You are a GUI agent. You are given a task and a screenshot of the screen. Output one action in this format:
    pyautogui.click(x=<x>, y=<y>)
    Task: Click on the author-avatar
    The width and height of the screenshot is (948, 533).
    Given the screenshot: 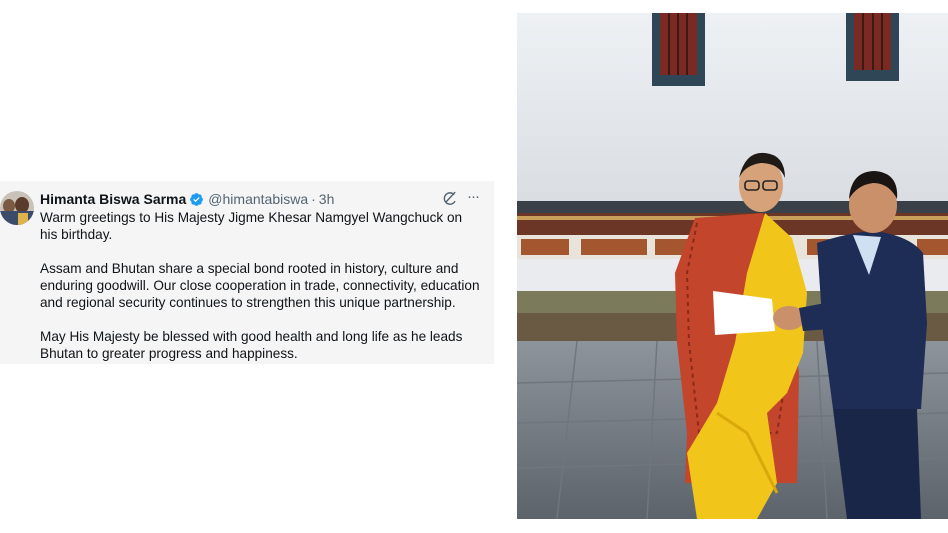 What is the action you would take?
    pyautogui.click(x=17, y=208)
    